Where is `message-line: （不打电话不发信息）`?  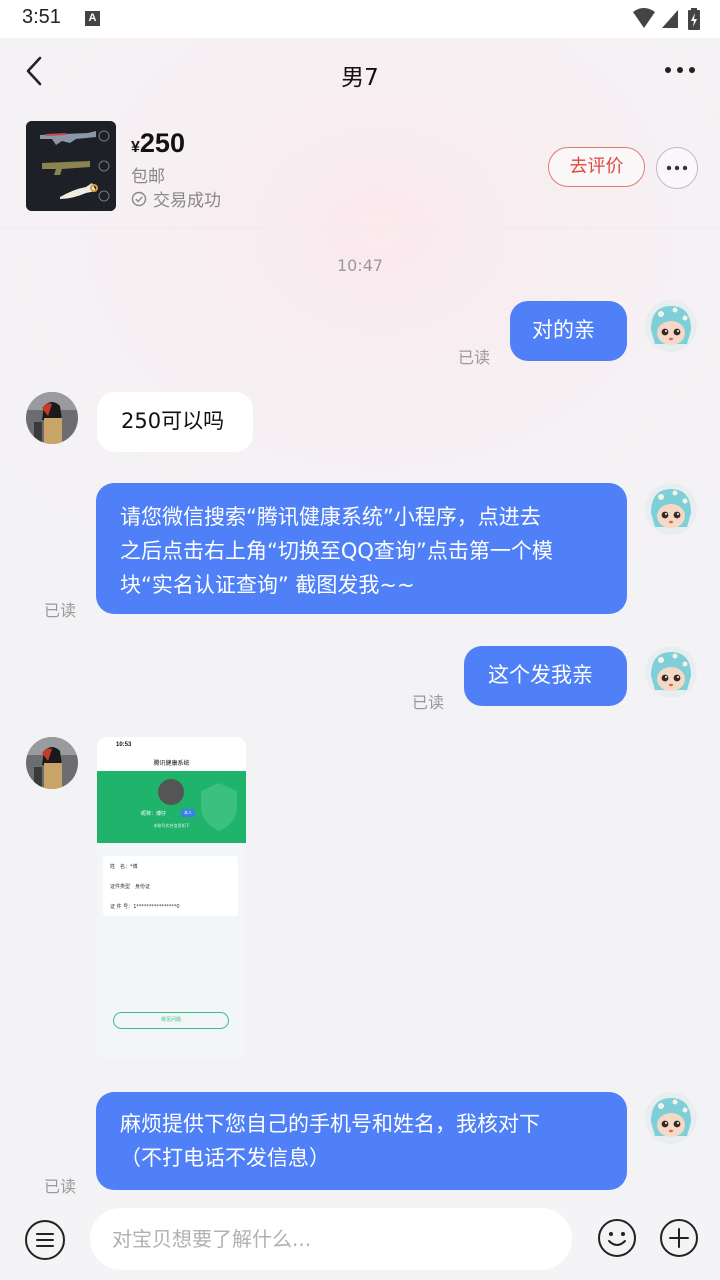 message-line: （不打电话不发信息） is located at coordinates (225, 1158).